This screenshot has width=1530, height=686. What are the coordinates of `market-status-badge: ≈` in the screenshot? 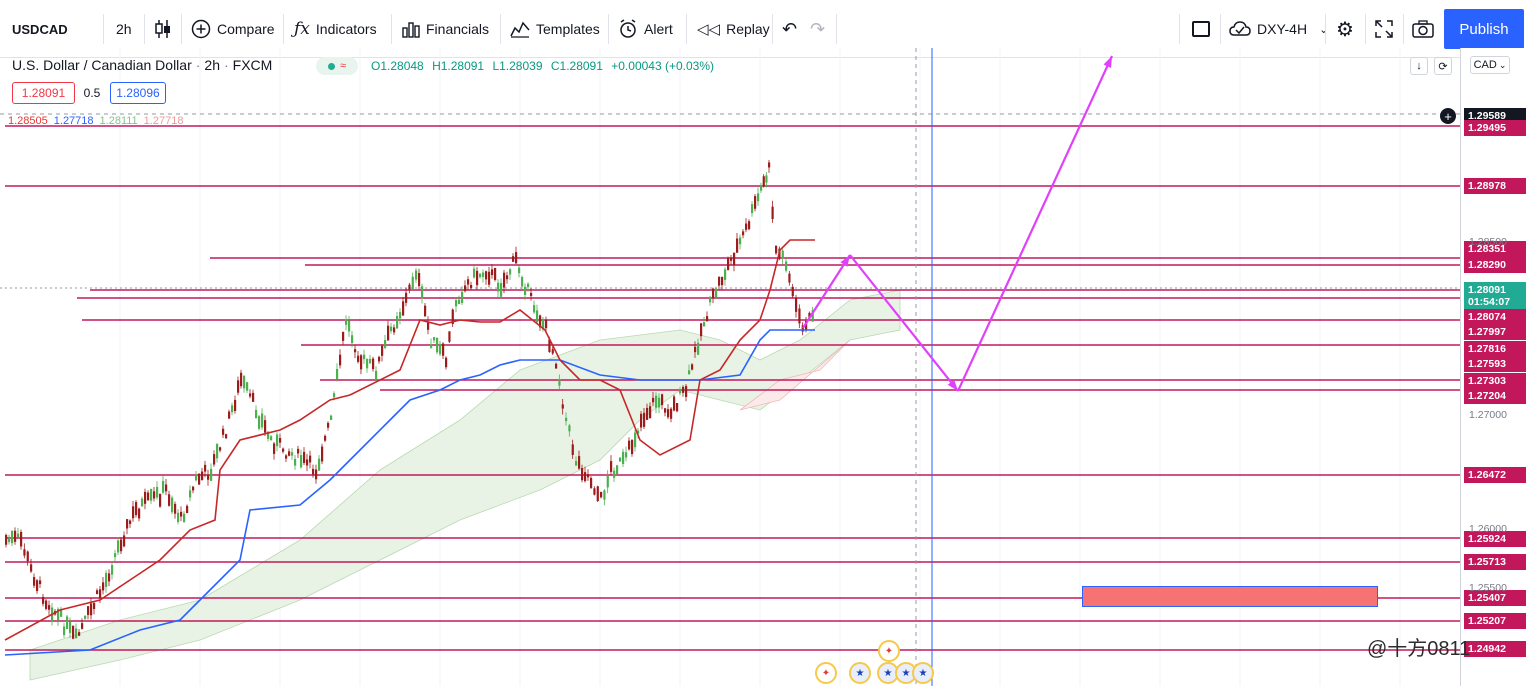 It's located at (337, 66).